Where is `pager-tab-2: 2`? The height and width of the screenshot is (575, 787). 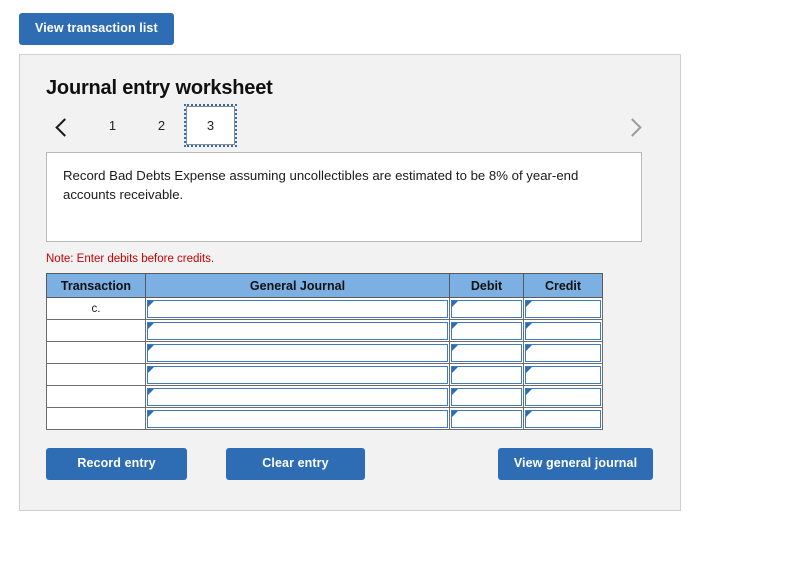 pager-tab-2: 2 is located at coordinates (161, 125).